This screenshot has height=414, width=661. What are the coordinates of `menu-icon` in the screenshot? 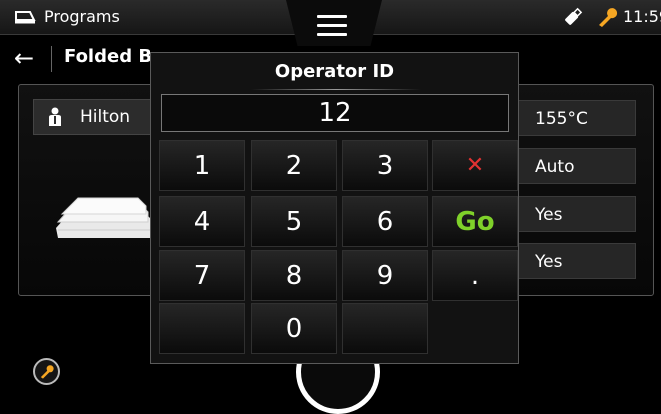 It's located at (332, 26).